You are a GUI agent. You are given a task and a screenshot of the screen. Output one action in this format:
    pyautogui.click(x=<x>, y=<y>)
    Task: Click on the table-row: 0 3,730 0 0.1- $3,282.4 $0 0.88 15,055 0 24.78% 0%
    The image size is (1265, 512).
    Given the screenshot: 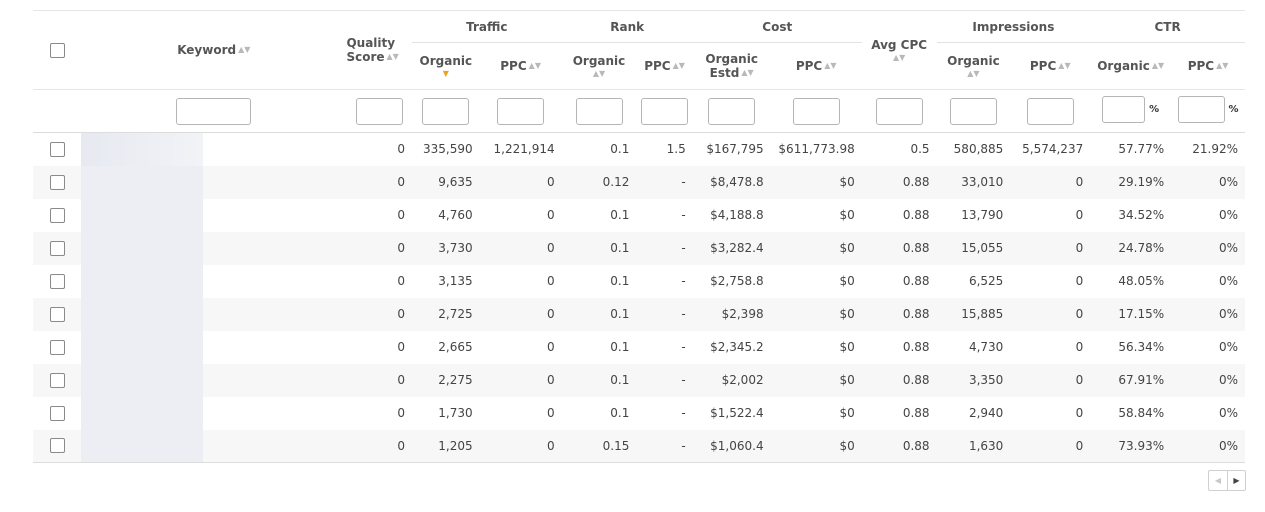 What is the action you would take?
    pyautogui.click(x=639, y=248)
    